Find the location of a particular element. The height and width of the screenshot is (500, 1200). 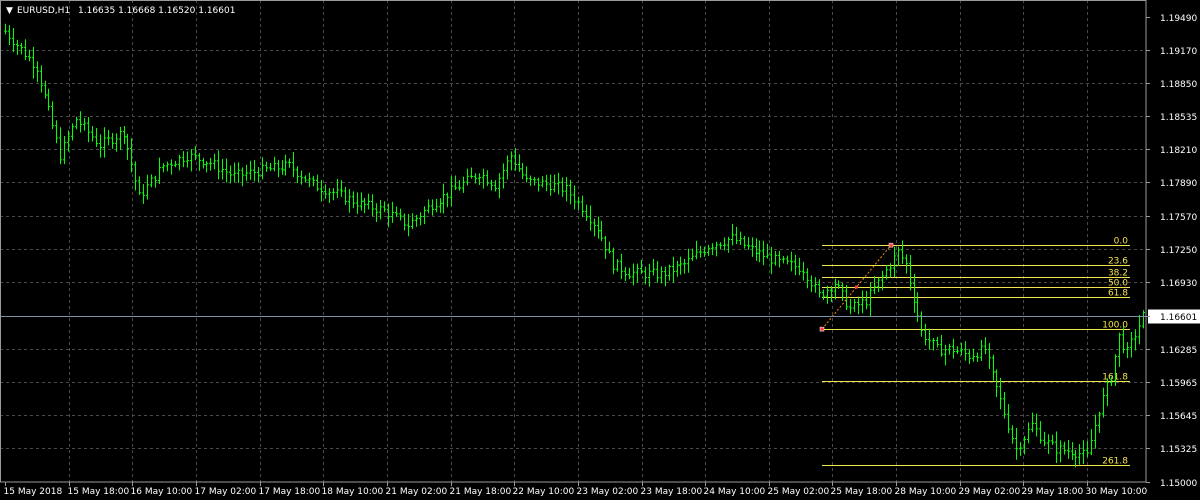

x-tick-label: 15 May 2018 is located at coordinates (33, 492).